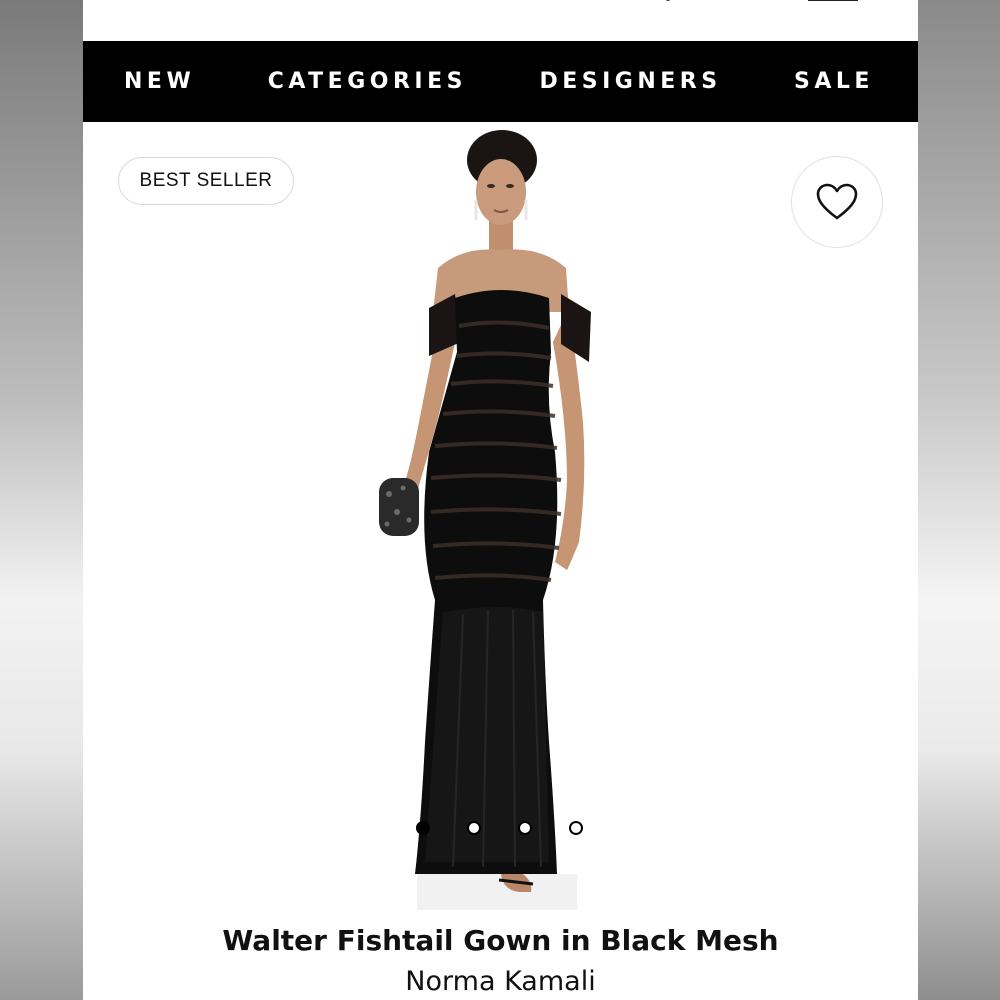  Describe the element at coordinates (500, 940) in the screenshot. I see `product-title: Walter Fishtail Gown in Black Mesh` at that location.